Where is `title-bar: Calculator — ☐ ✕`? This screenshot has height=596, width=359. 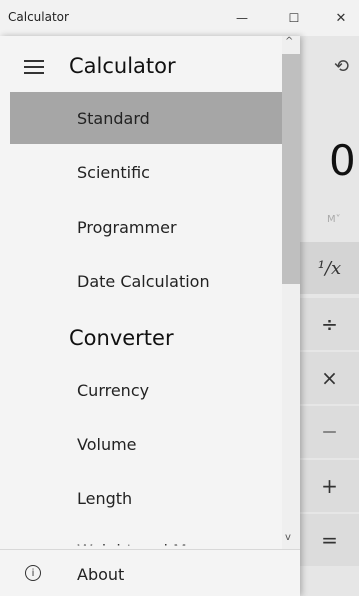
title-bar: Calculator — ☐ ✕ is located at coordinates (179, 18).